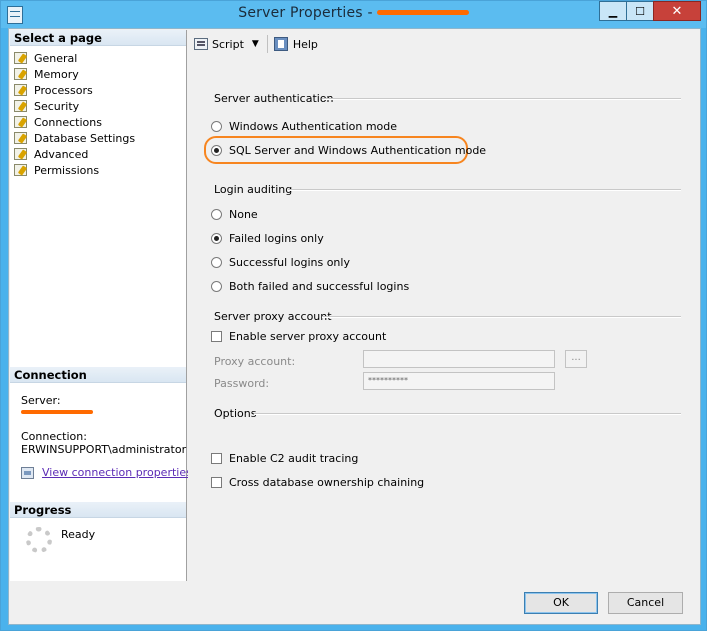 Image resolution: width=707 pixels, height=631 pixels. I want to click on properties-icon, so click(27, 472).